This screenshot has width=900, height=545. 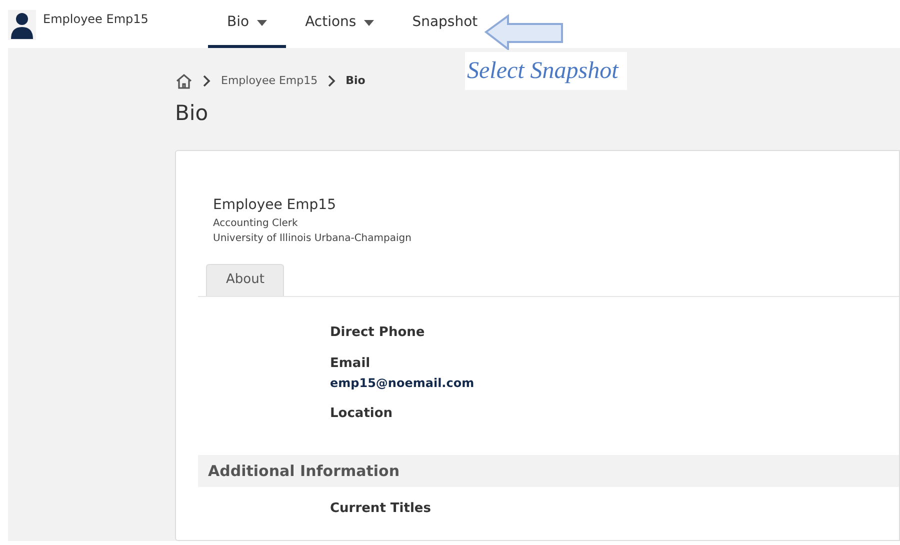 I want to click on user-name: Employee Emp15, so click(x=95, y=19).